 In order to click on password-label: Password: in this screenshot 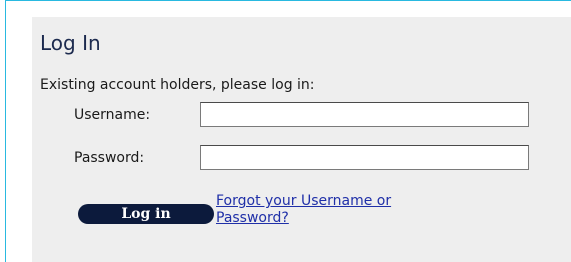, I will do `click(109, 158)`.